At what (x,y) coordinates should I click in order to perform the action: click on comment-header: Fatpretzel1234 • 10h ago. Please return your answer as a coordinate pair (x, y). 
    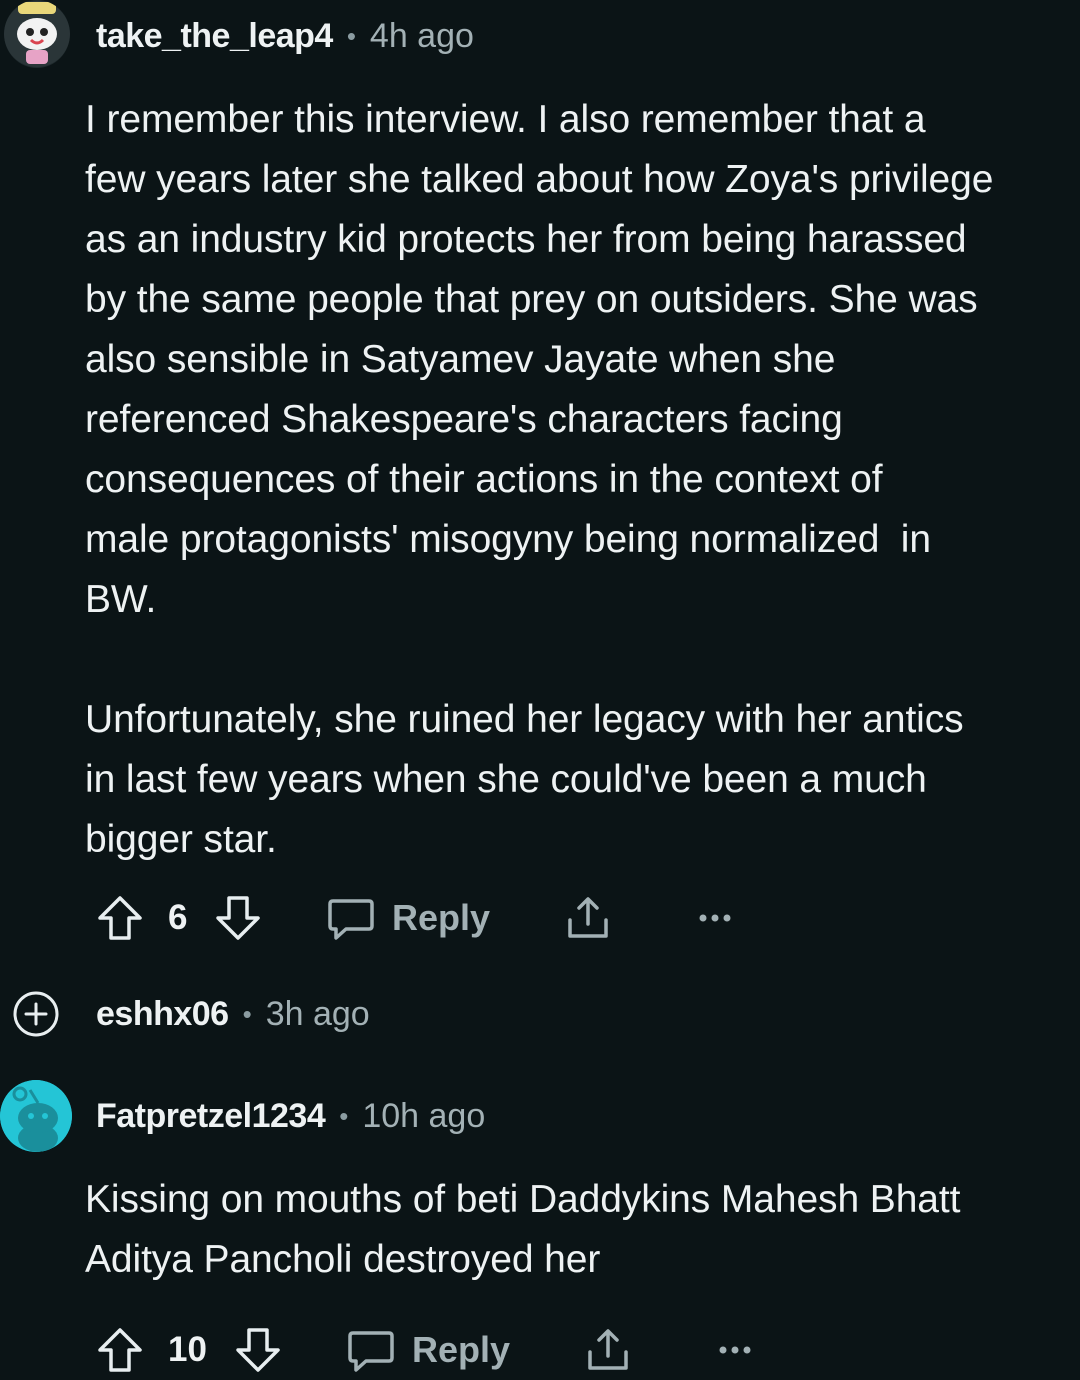
    Looking at the image, I should click on (290, 1116).